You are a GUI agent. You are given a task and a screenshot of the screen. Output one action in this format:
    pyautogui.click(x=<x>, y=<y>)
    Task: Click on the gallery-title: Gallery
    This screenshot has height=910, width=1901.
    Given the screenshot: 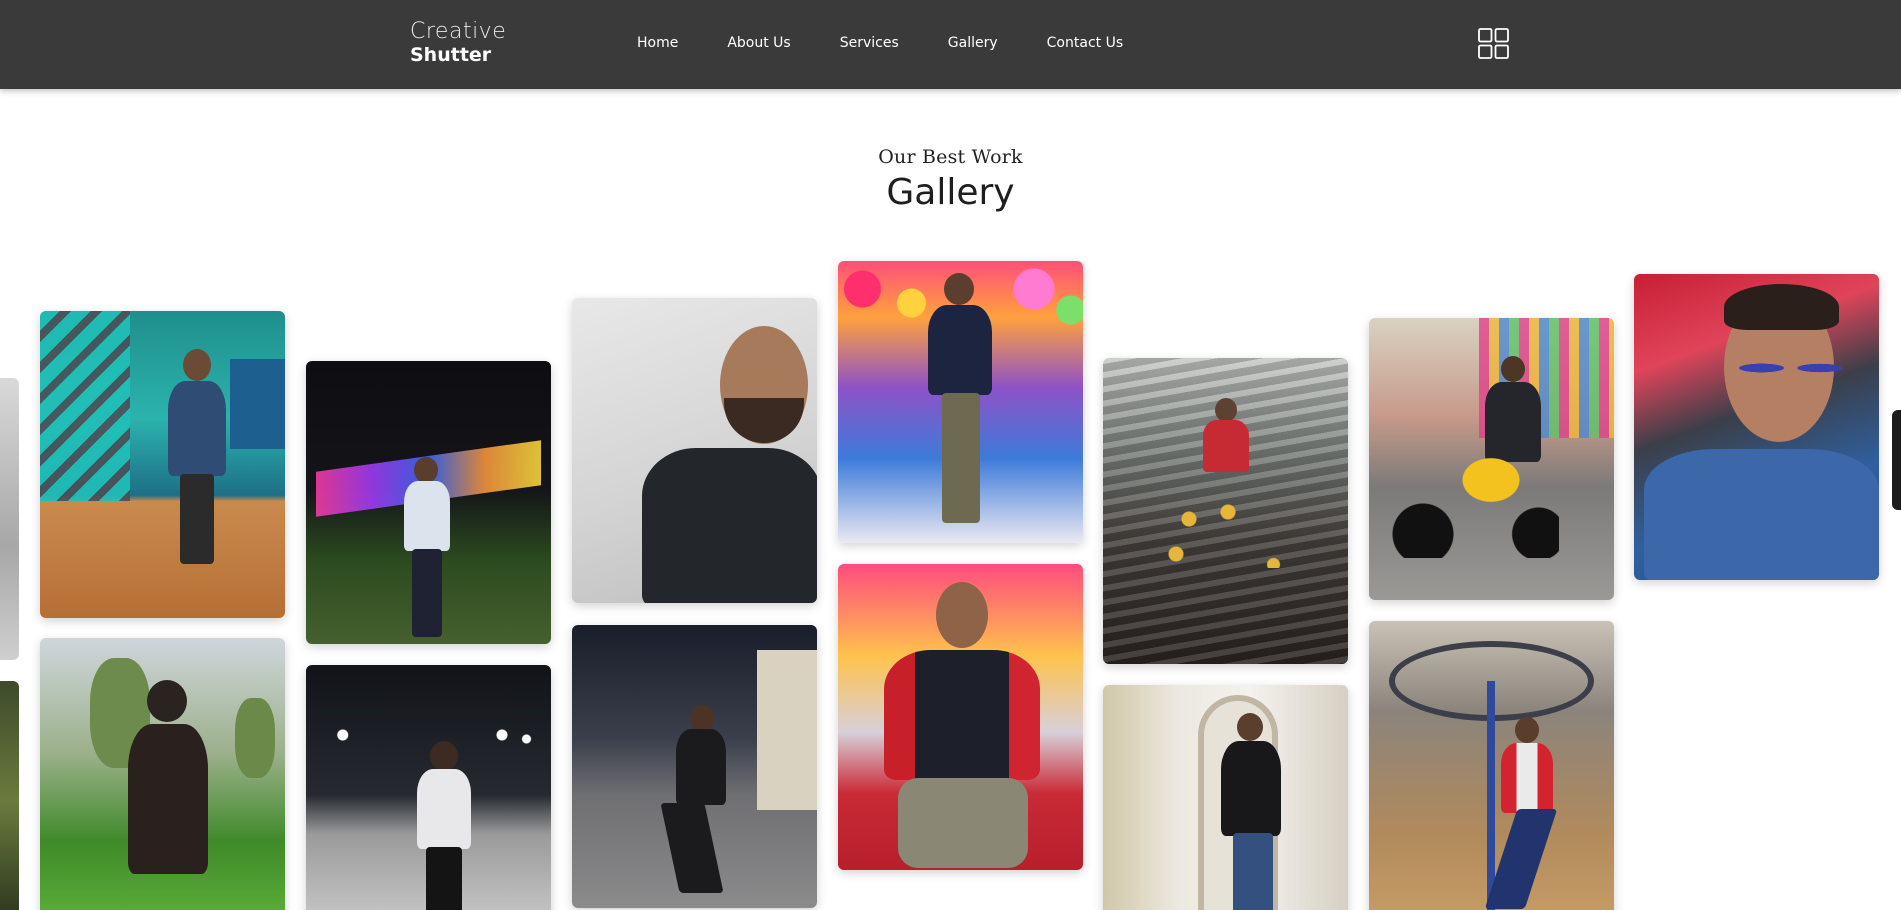 What is the action you would take?
    pyautogui.click(x=950, y=192)
    